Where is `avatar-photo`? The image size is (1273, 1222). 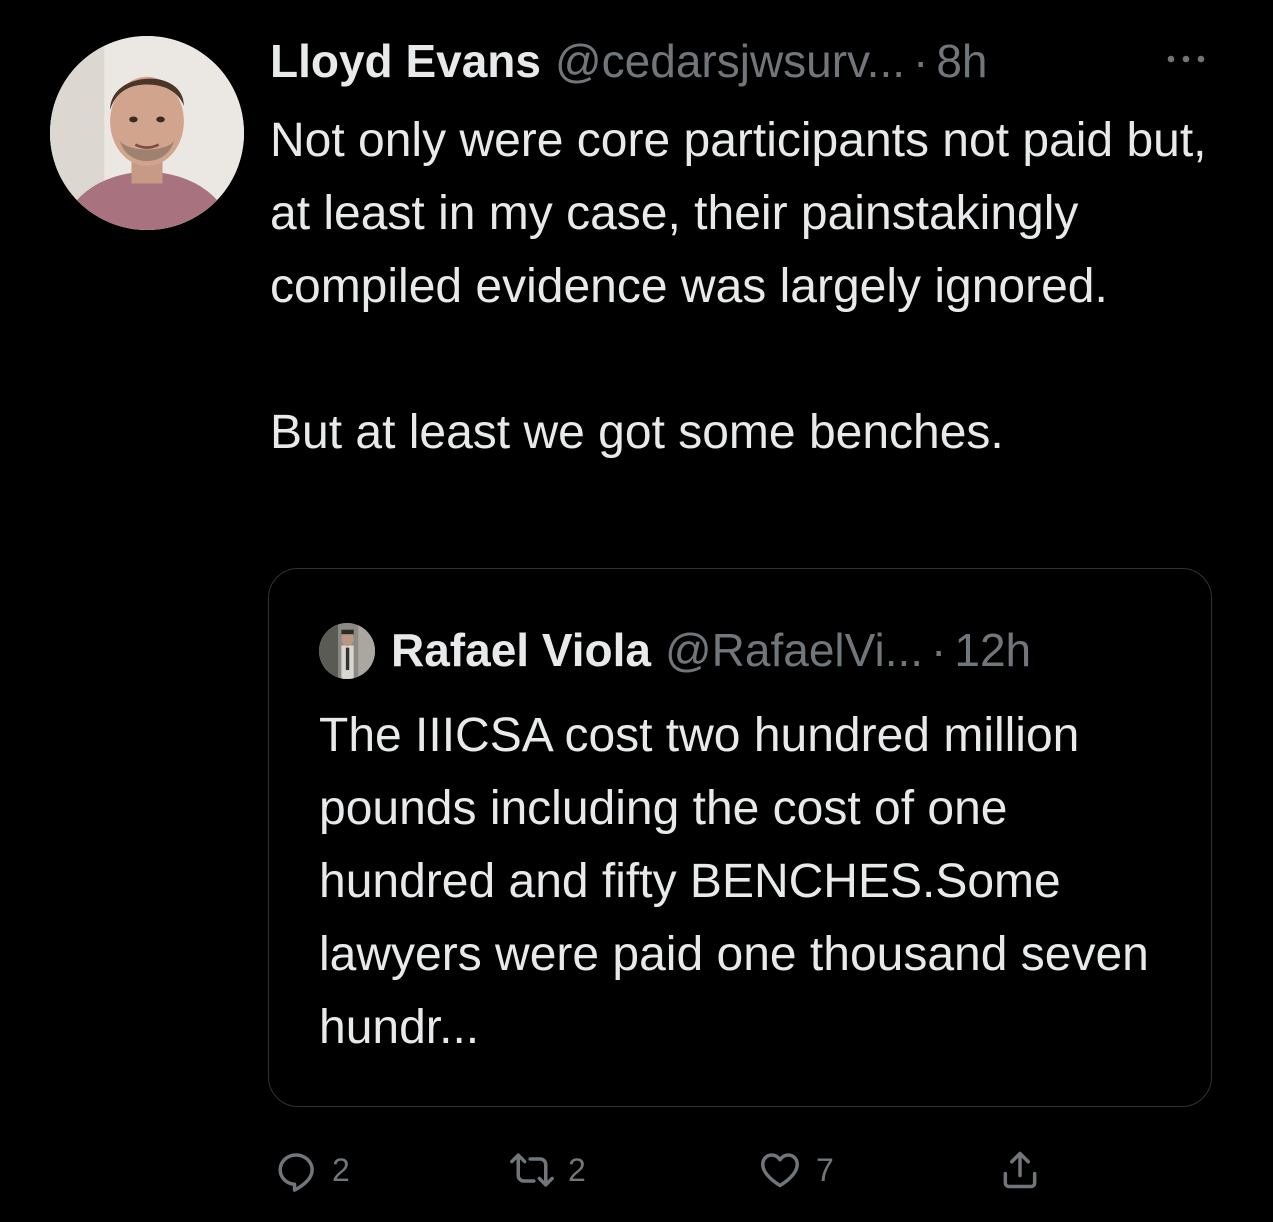 avatar-photo is located at coordinates (147, 133).